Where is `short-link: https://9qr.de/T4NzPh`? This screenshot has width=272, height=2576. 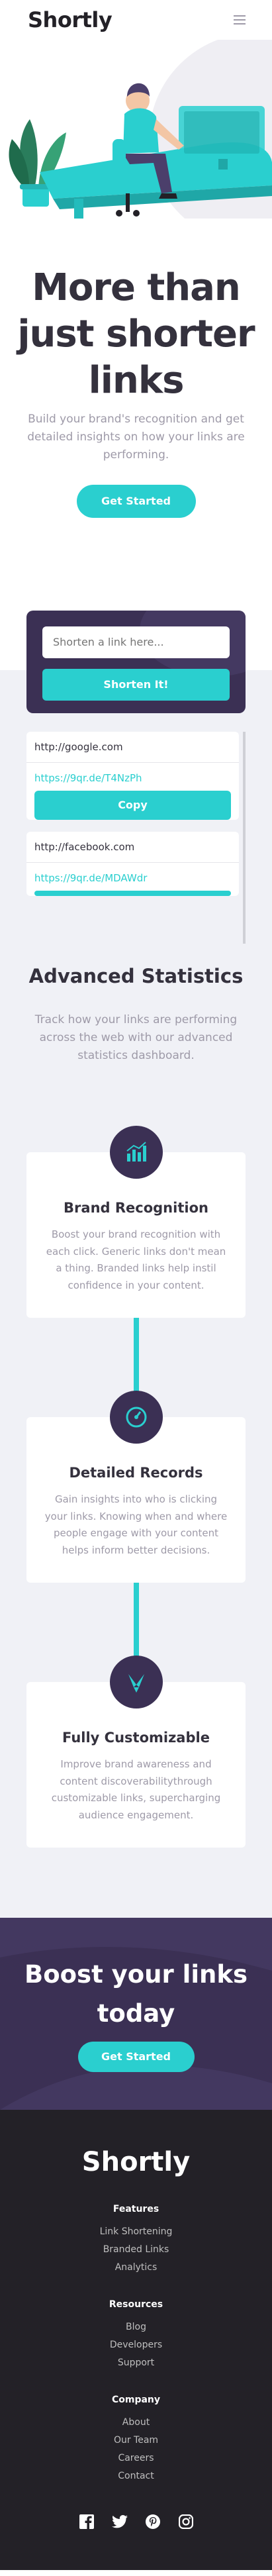
short-link: https://9qr.de/T4NzPh is located at coordinates (132, 777).